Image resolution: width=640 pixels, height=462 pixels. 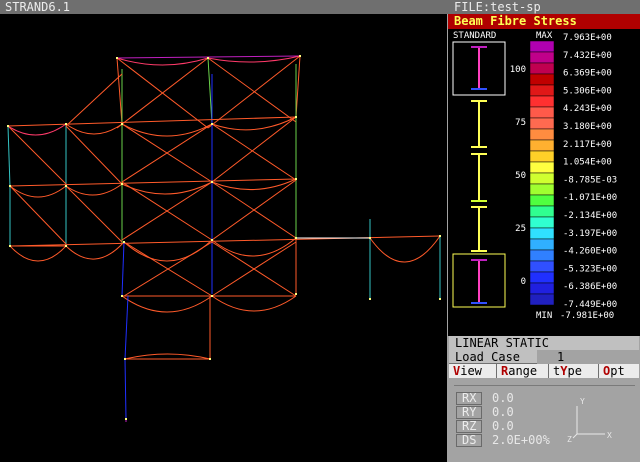 What do you see at coordinates (574, 371) in the screenshot?
I see `menu-type: tYpe` at bounding box center [574, 371].